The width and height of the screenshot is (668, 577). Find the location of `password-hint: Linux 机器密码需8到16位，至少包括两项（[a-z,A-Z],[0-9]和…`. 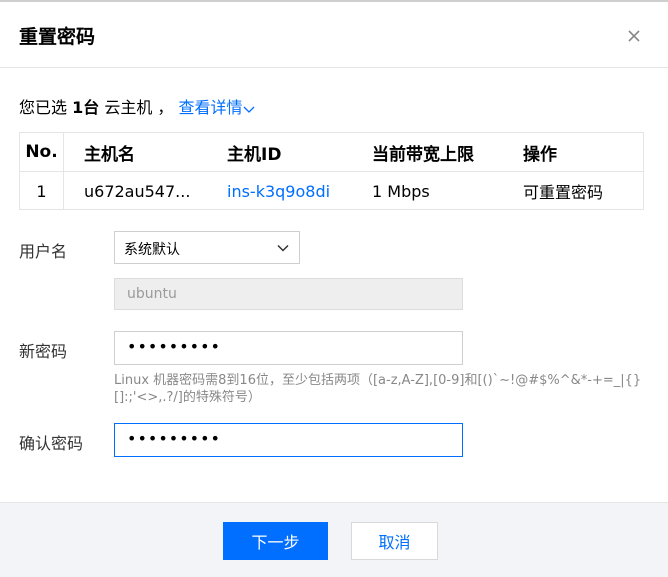

password-hint: Linux 机器密码需8到16位，至少包括两项（[a-z,A-Z],[0-9]和… is located at coordinates (378, 389).